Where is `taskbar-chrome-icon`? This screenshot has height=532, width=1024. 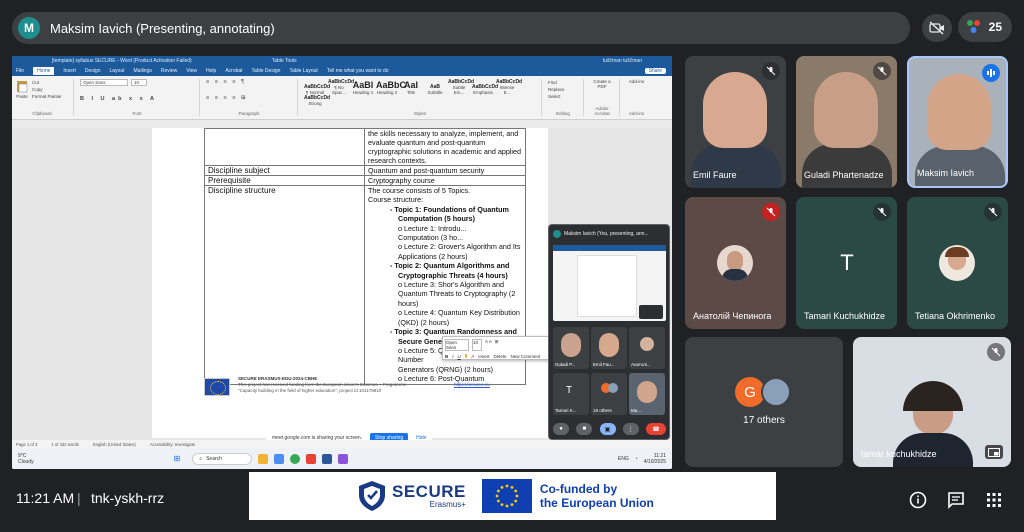 taskbar-chrome-icon is located at coordinates (295, 458).